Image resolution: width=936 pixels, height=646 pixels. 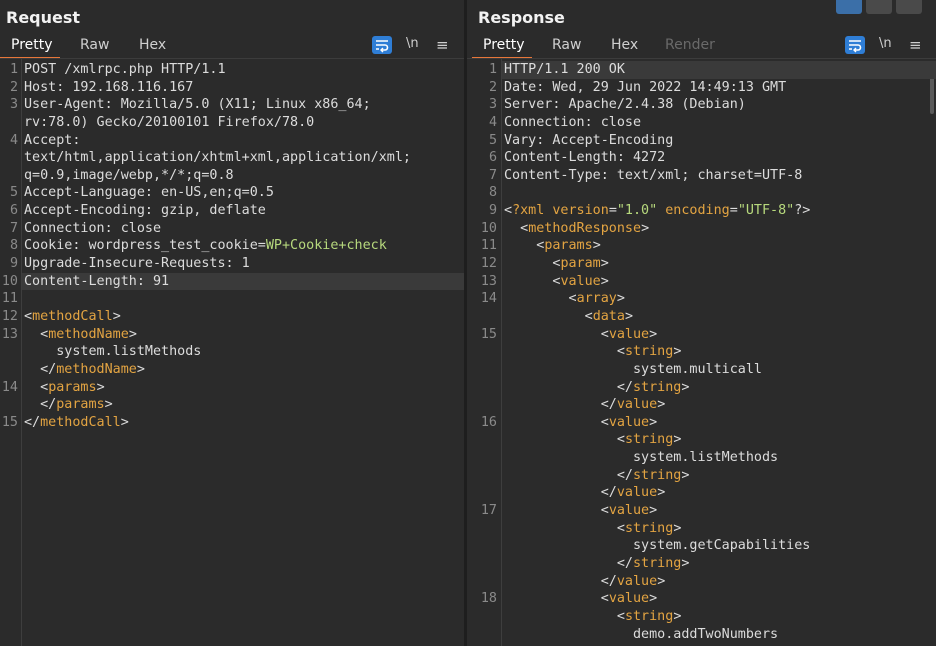 I want to click on code-line: system.getCapabilities, so click(x=701, y=546).